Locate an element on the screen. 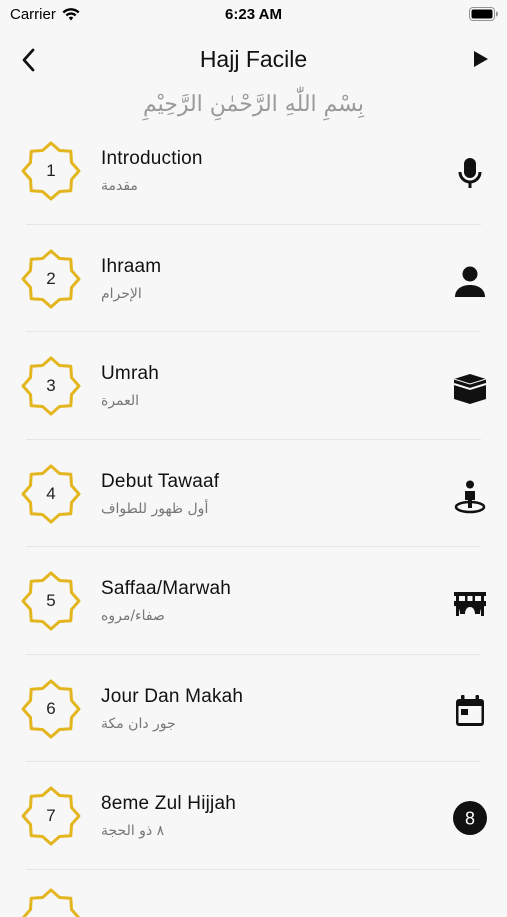 Image resolution: width=507 pixels, height=917 pixels. number-8-label: 8 is located at coordinates (470, 819).